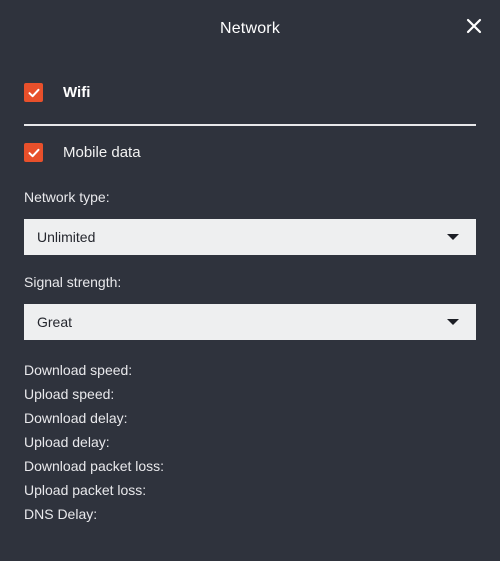 This screenshot has height=561, width=500. I want to click on wifi-toggle-row: Wifi, so click(57, 92).